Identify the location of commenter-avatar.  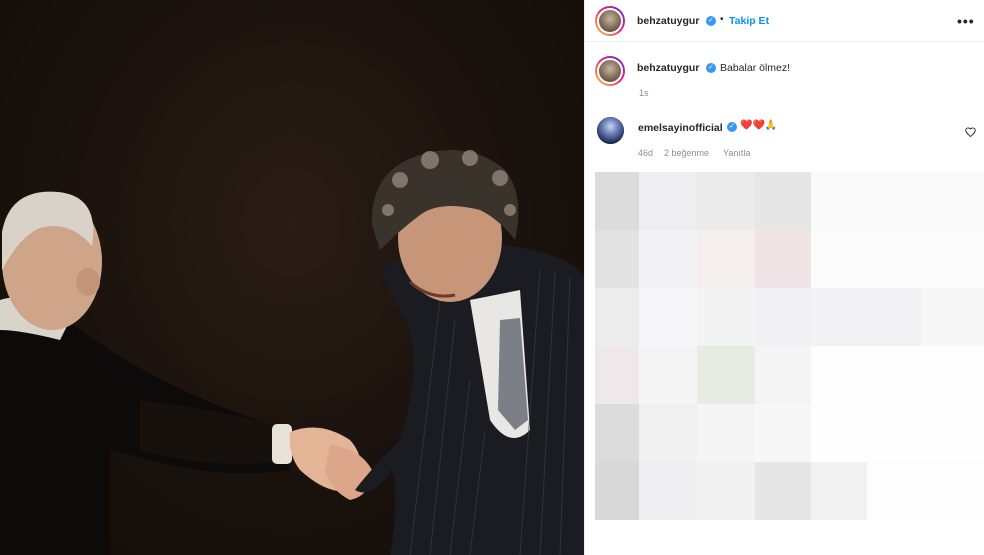
(610, 130).